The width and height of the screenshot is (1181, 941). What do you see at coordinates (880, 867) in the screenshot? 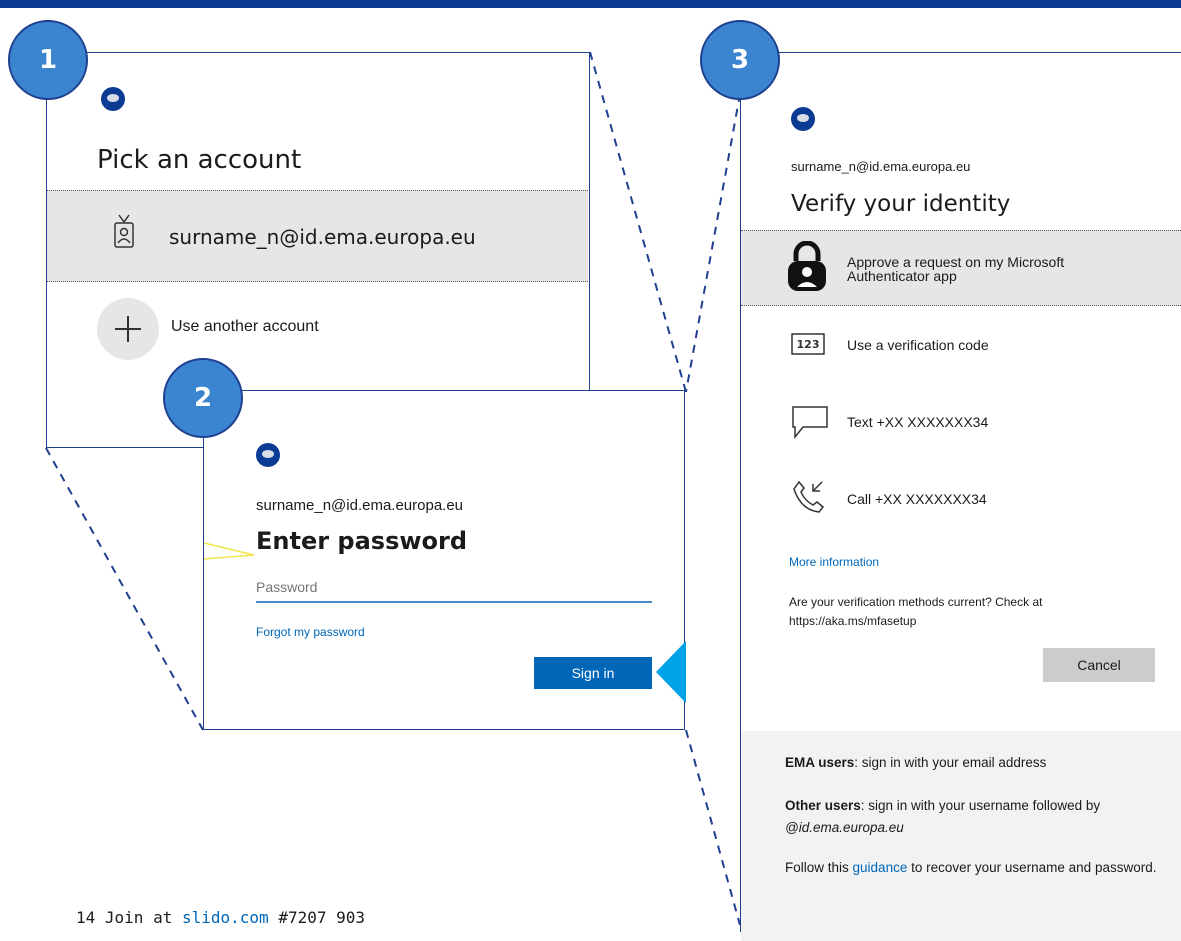
I see `guidance-link: guidance` at bounding box center [880, 867].